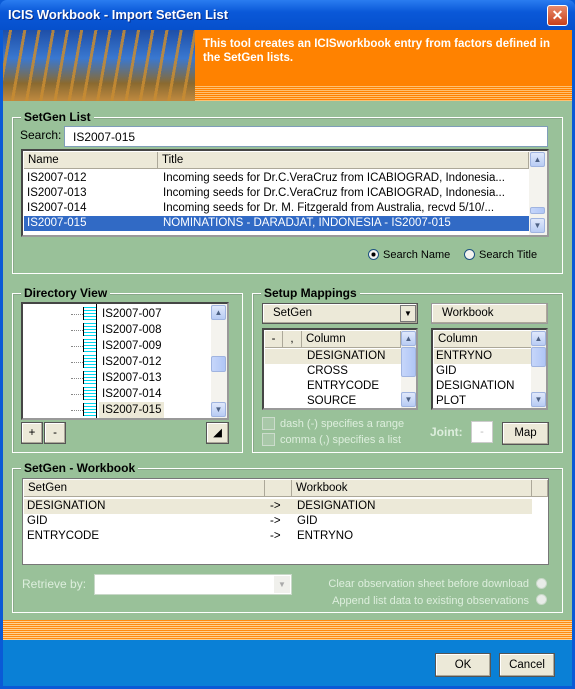 The height and width of the screenshot is (689, 575). Describe the element at coordinates (333, 386) in the screenshot. I see `list-item: ENTRYCODE` at that location.